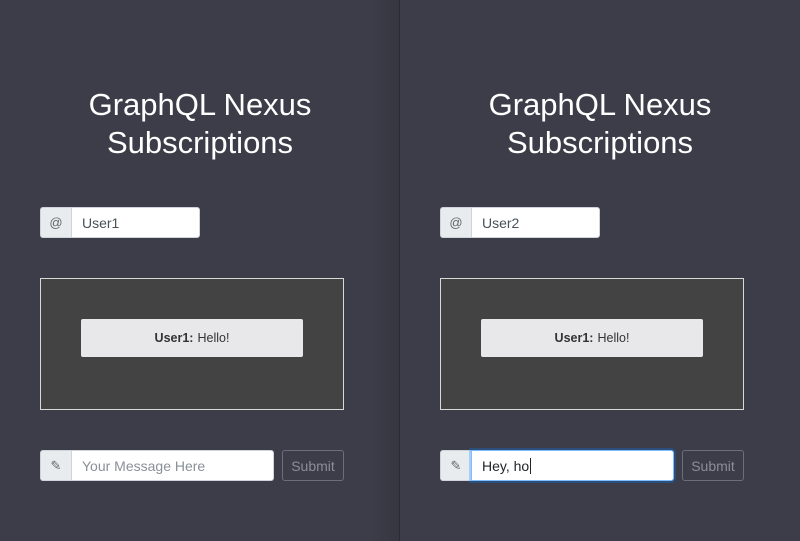 This screenshot has height=541, width=800. Describe the element at coordinates (172, 465) in the screenshot. I see `message-input: Your Message Here` at that location.